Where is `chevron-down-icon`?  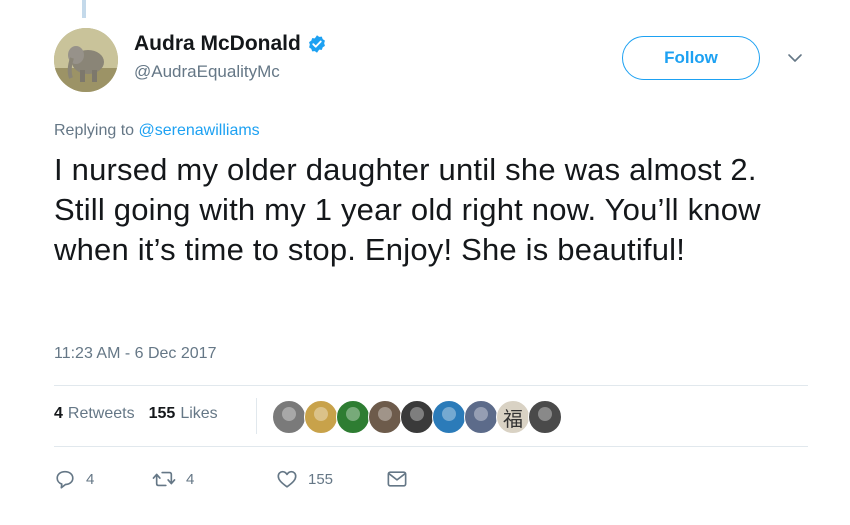 chevron-down-icon is located at coordinates (795, 58).